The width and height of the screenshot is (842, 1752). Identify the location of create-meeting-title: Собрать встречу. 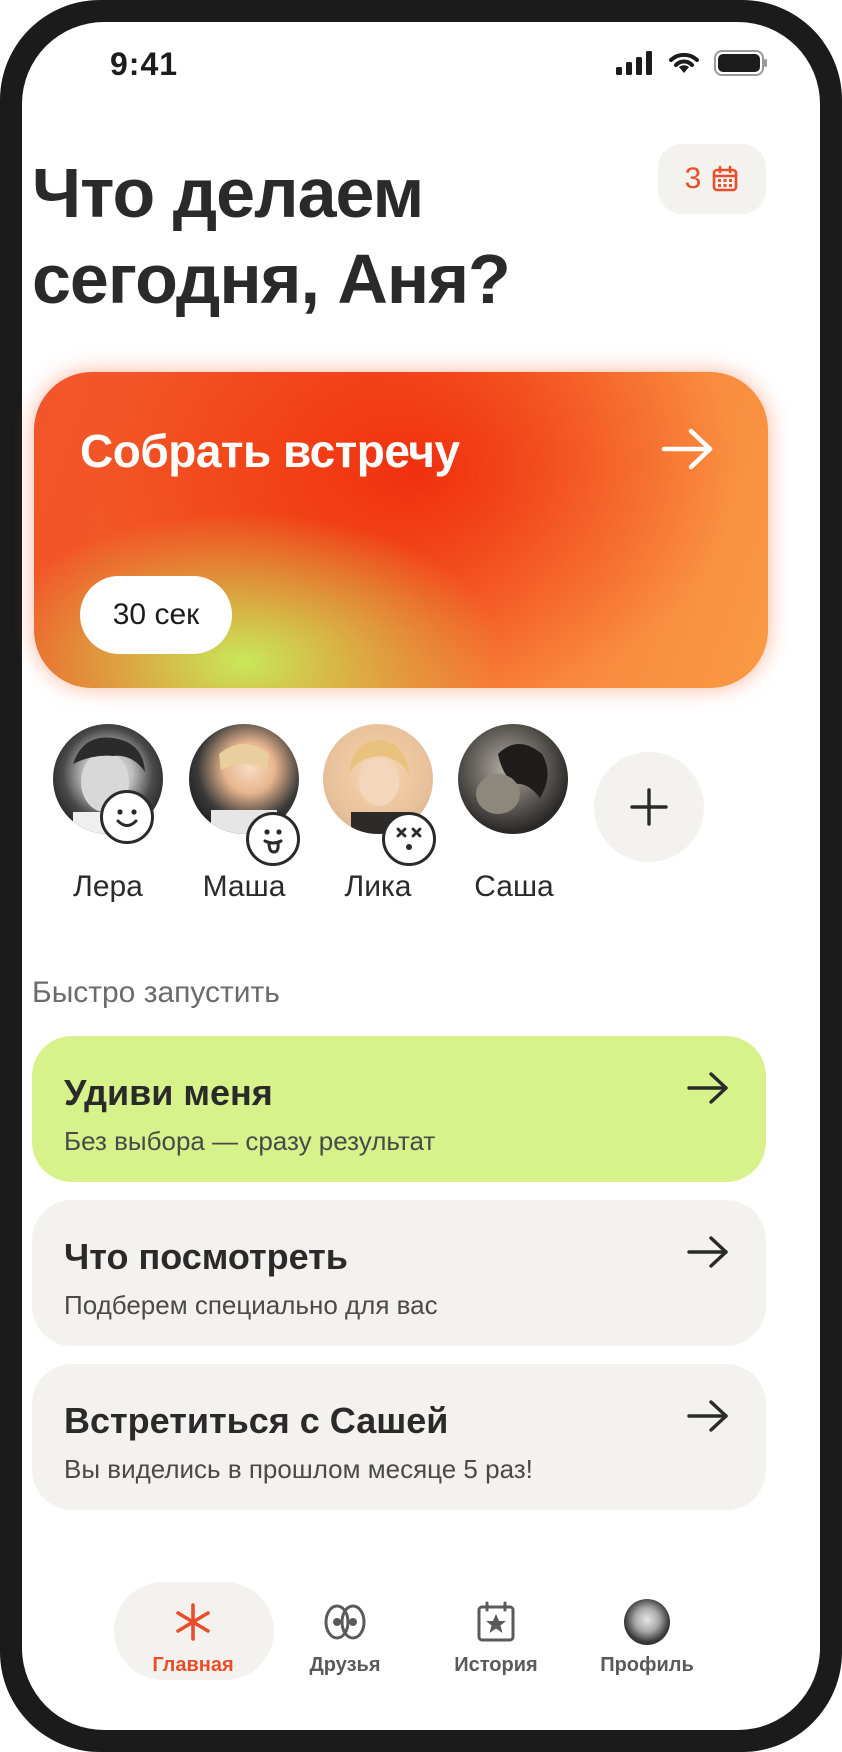
(270, 451).